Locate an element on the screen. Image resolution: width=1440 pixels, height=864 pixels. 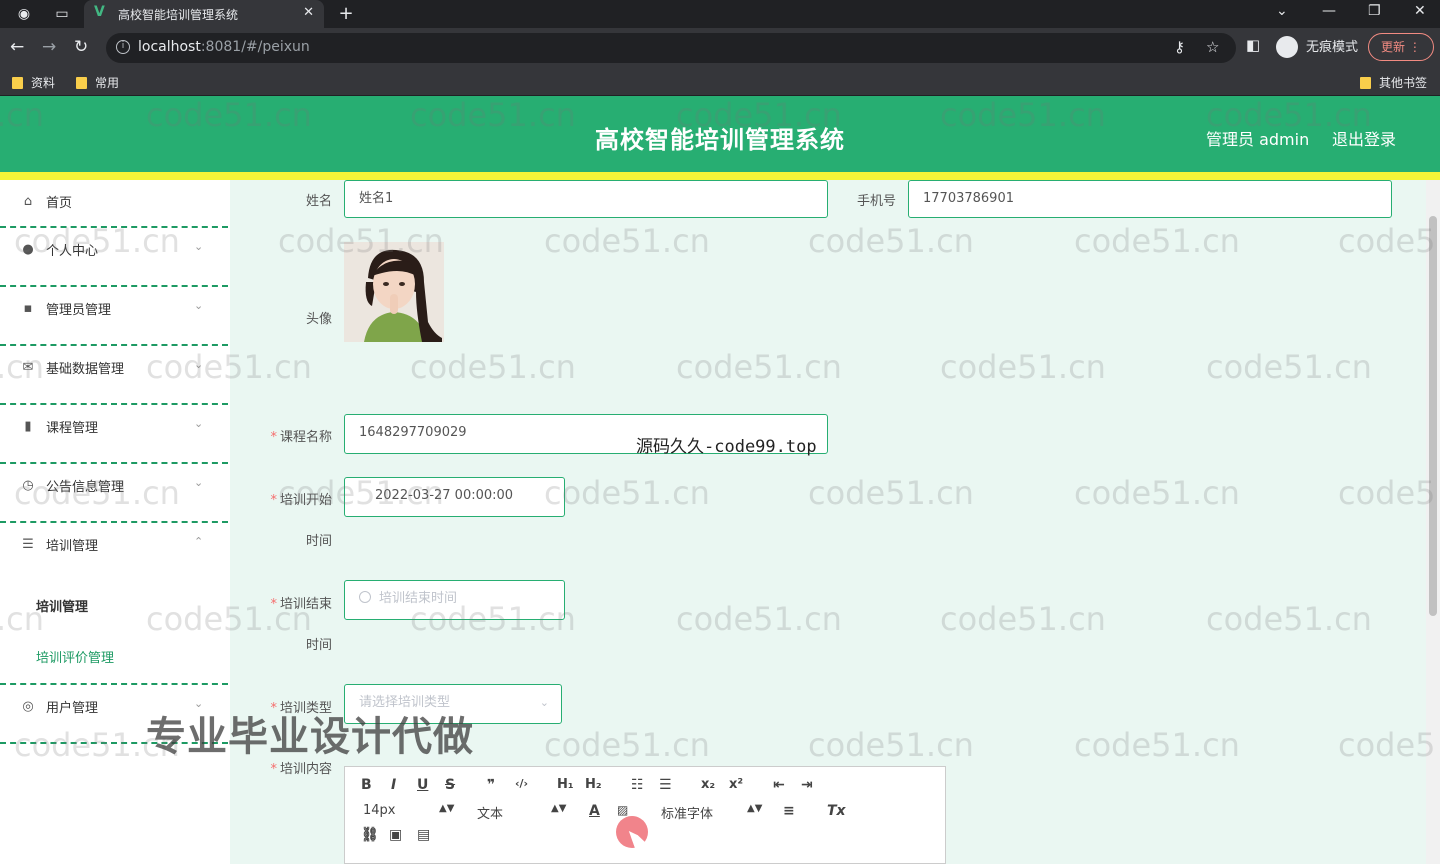
bookmark-folder-changyong: 常用 is located at coordinates (97, 82).